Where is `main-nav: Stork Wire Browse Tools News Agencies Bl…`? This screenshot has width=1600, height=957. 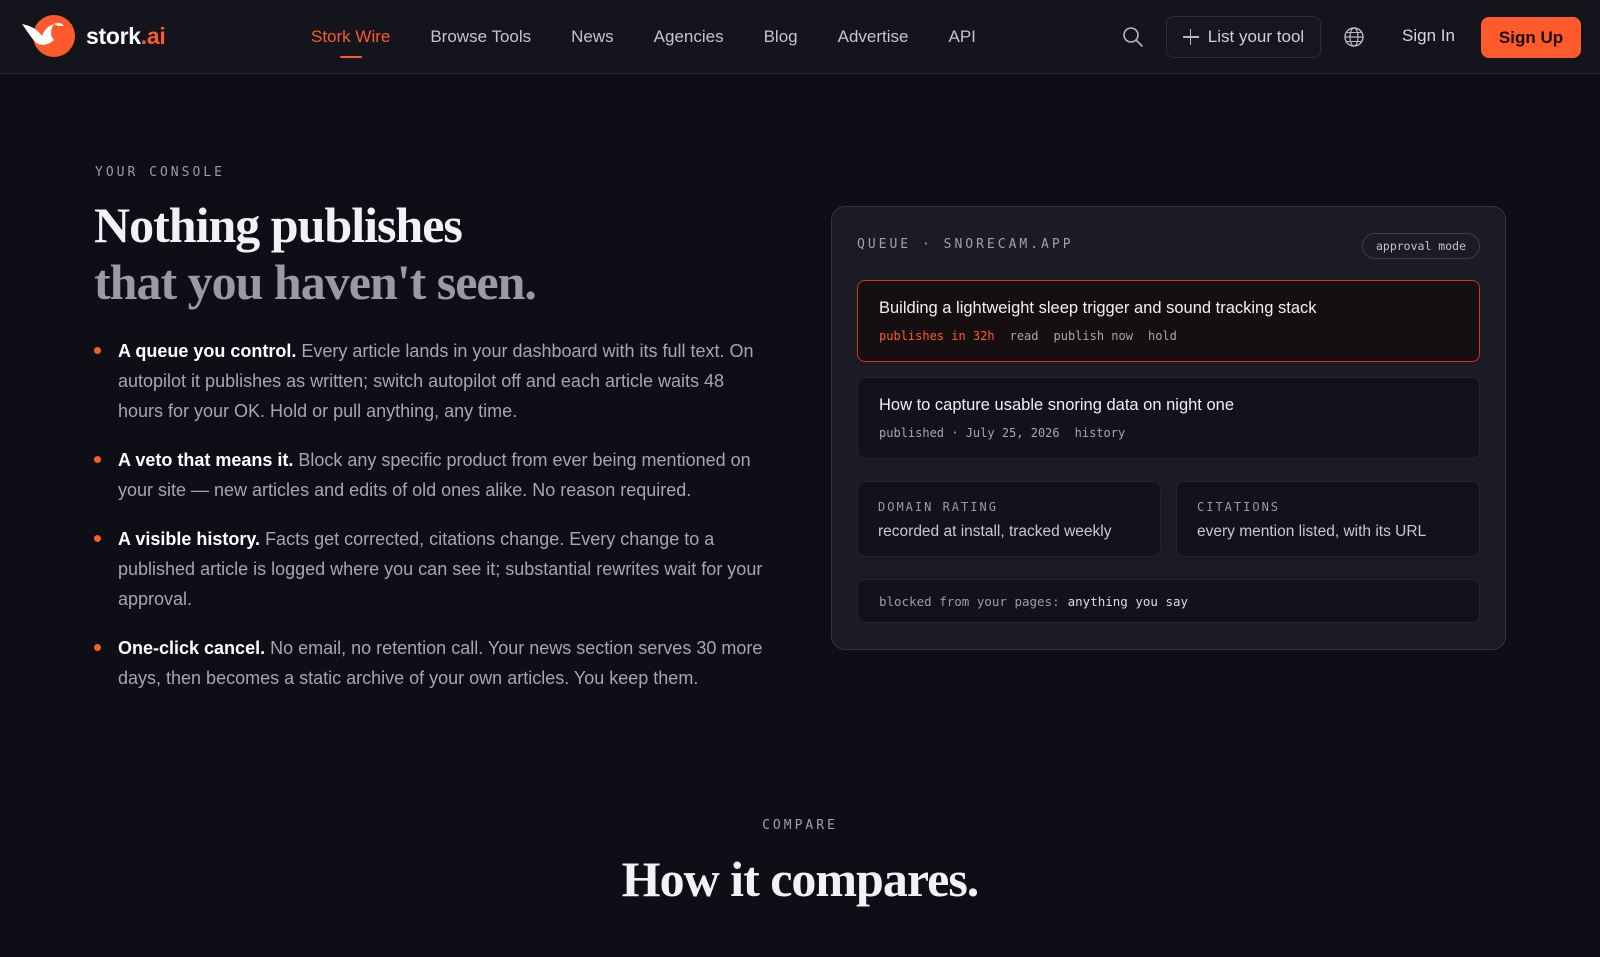 main-nav: Stork Wire Browse Tools News Agencies Bl… is located at coordinates (663, 37).